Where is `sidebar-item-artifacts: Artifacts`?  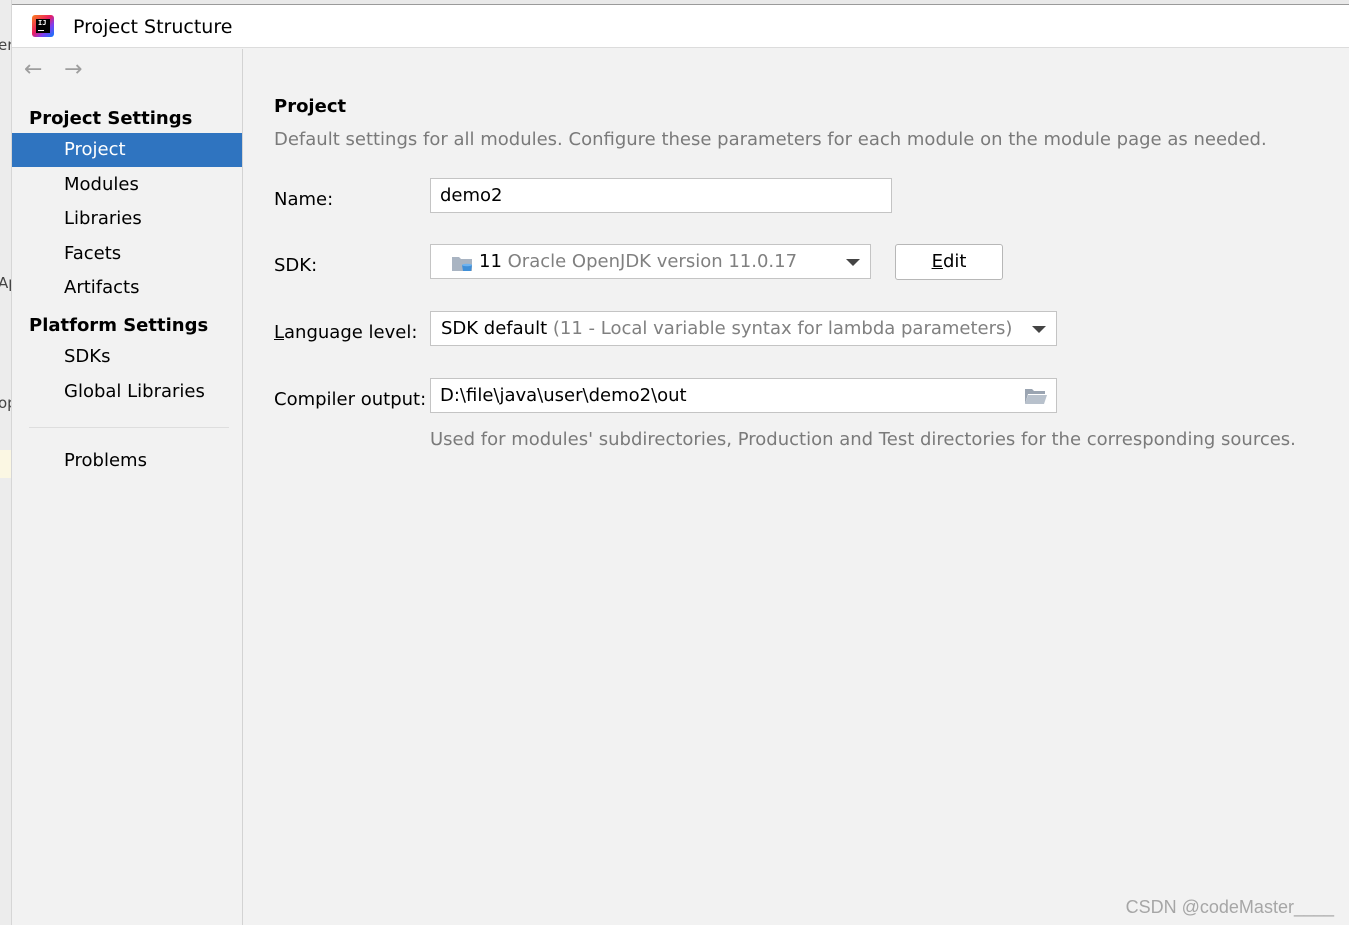 sidebar-item-artifacts: Artifacts is located at coordinates (127, 288).